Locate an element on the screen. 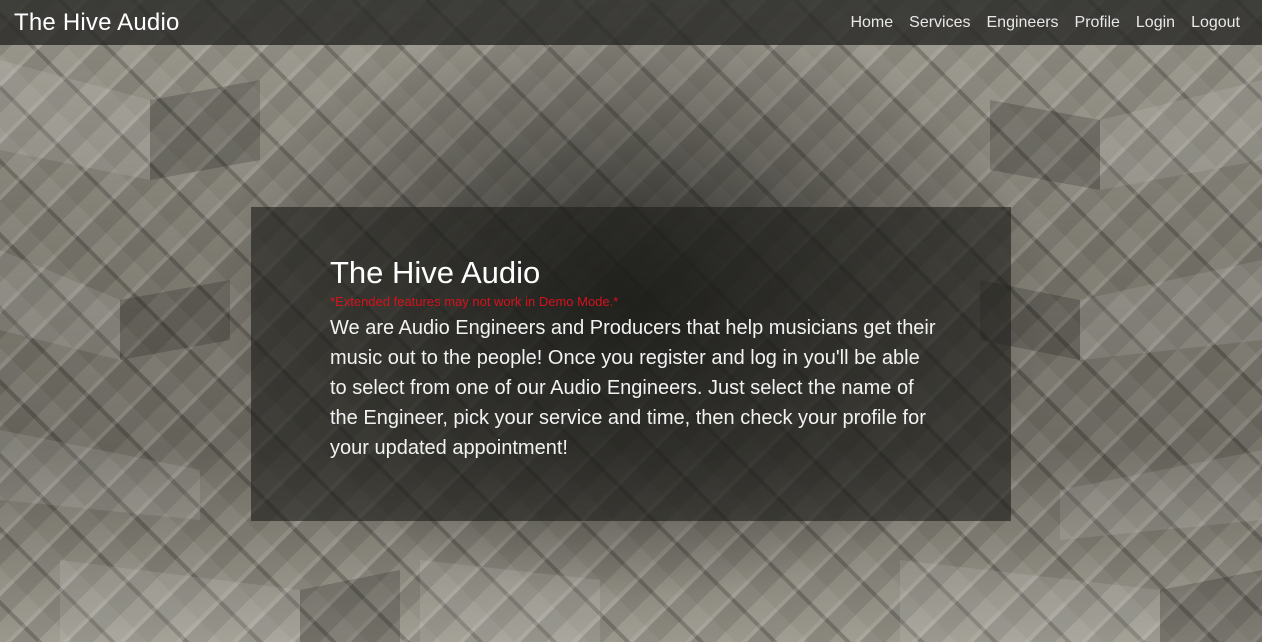 This screenshot has width=1262, height=642. nav-link-profile: Profile is located at coordinates (1097, 23).